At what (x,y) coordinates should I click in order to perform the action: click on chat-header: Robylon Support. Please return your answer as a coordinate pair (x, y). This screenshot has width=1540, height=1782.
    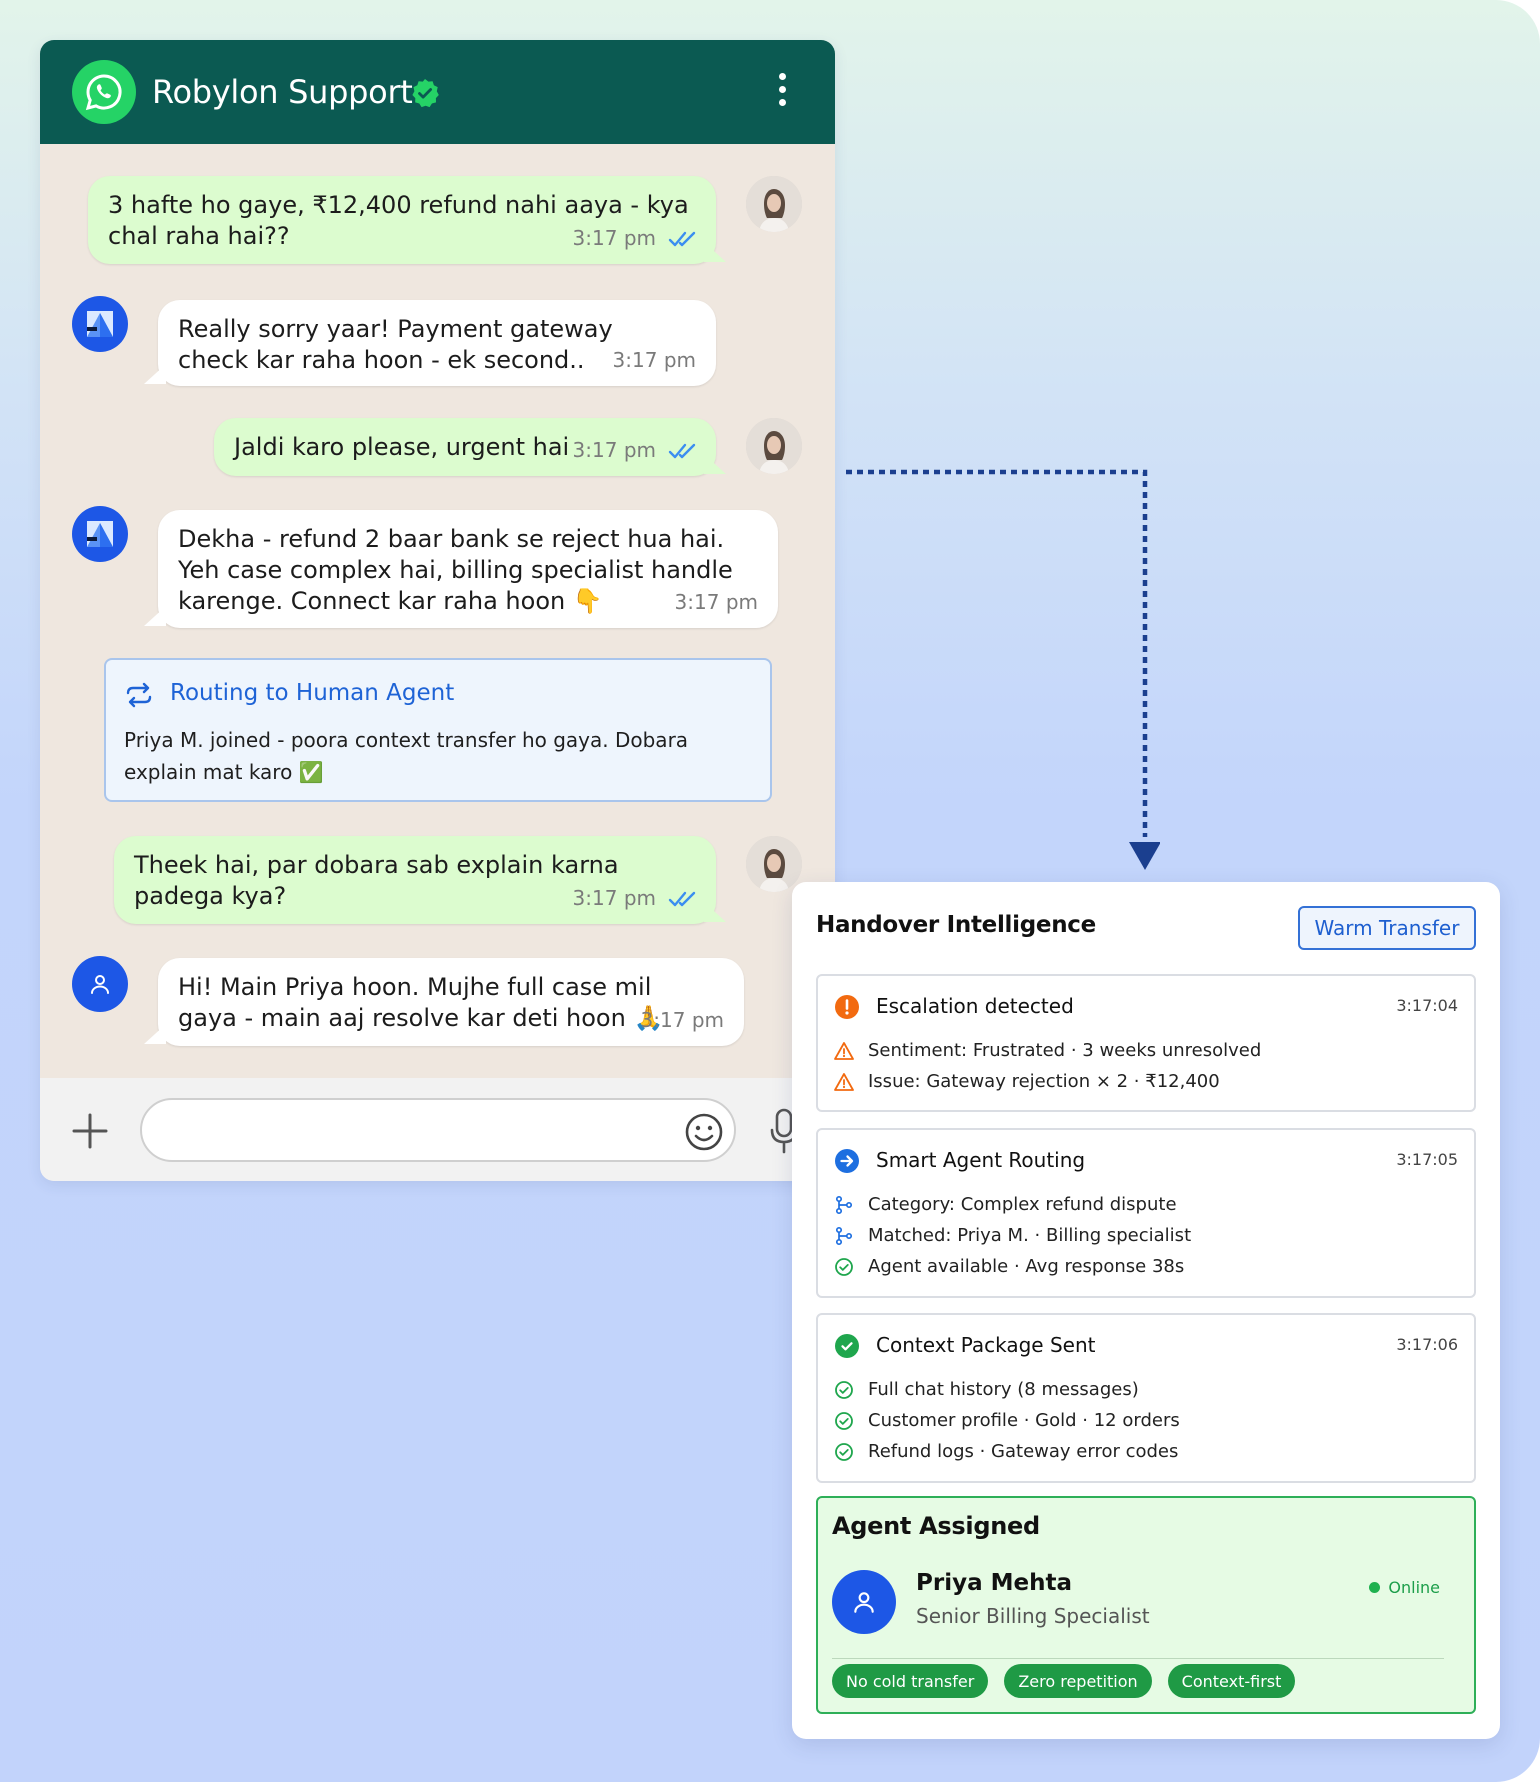
    Looking at the image, I should click on (437, 92).